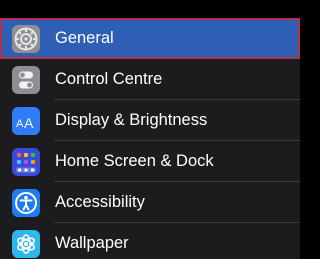 The height and width of the screenshot is (259, 320). What do you see at coordinates (150, 9) in the screenshot?
I see `status-area` at bounding box center [150, 9].